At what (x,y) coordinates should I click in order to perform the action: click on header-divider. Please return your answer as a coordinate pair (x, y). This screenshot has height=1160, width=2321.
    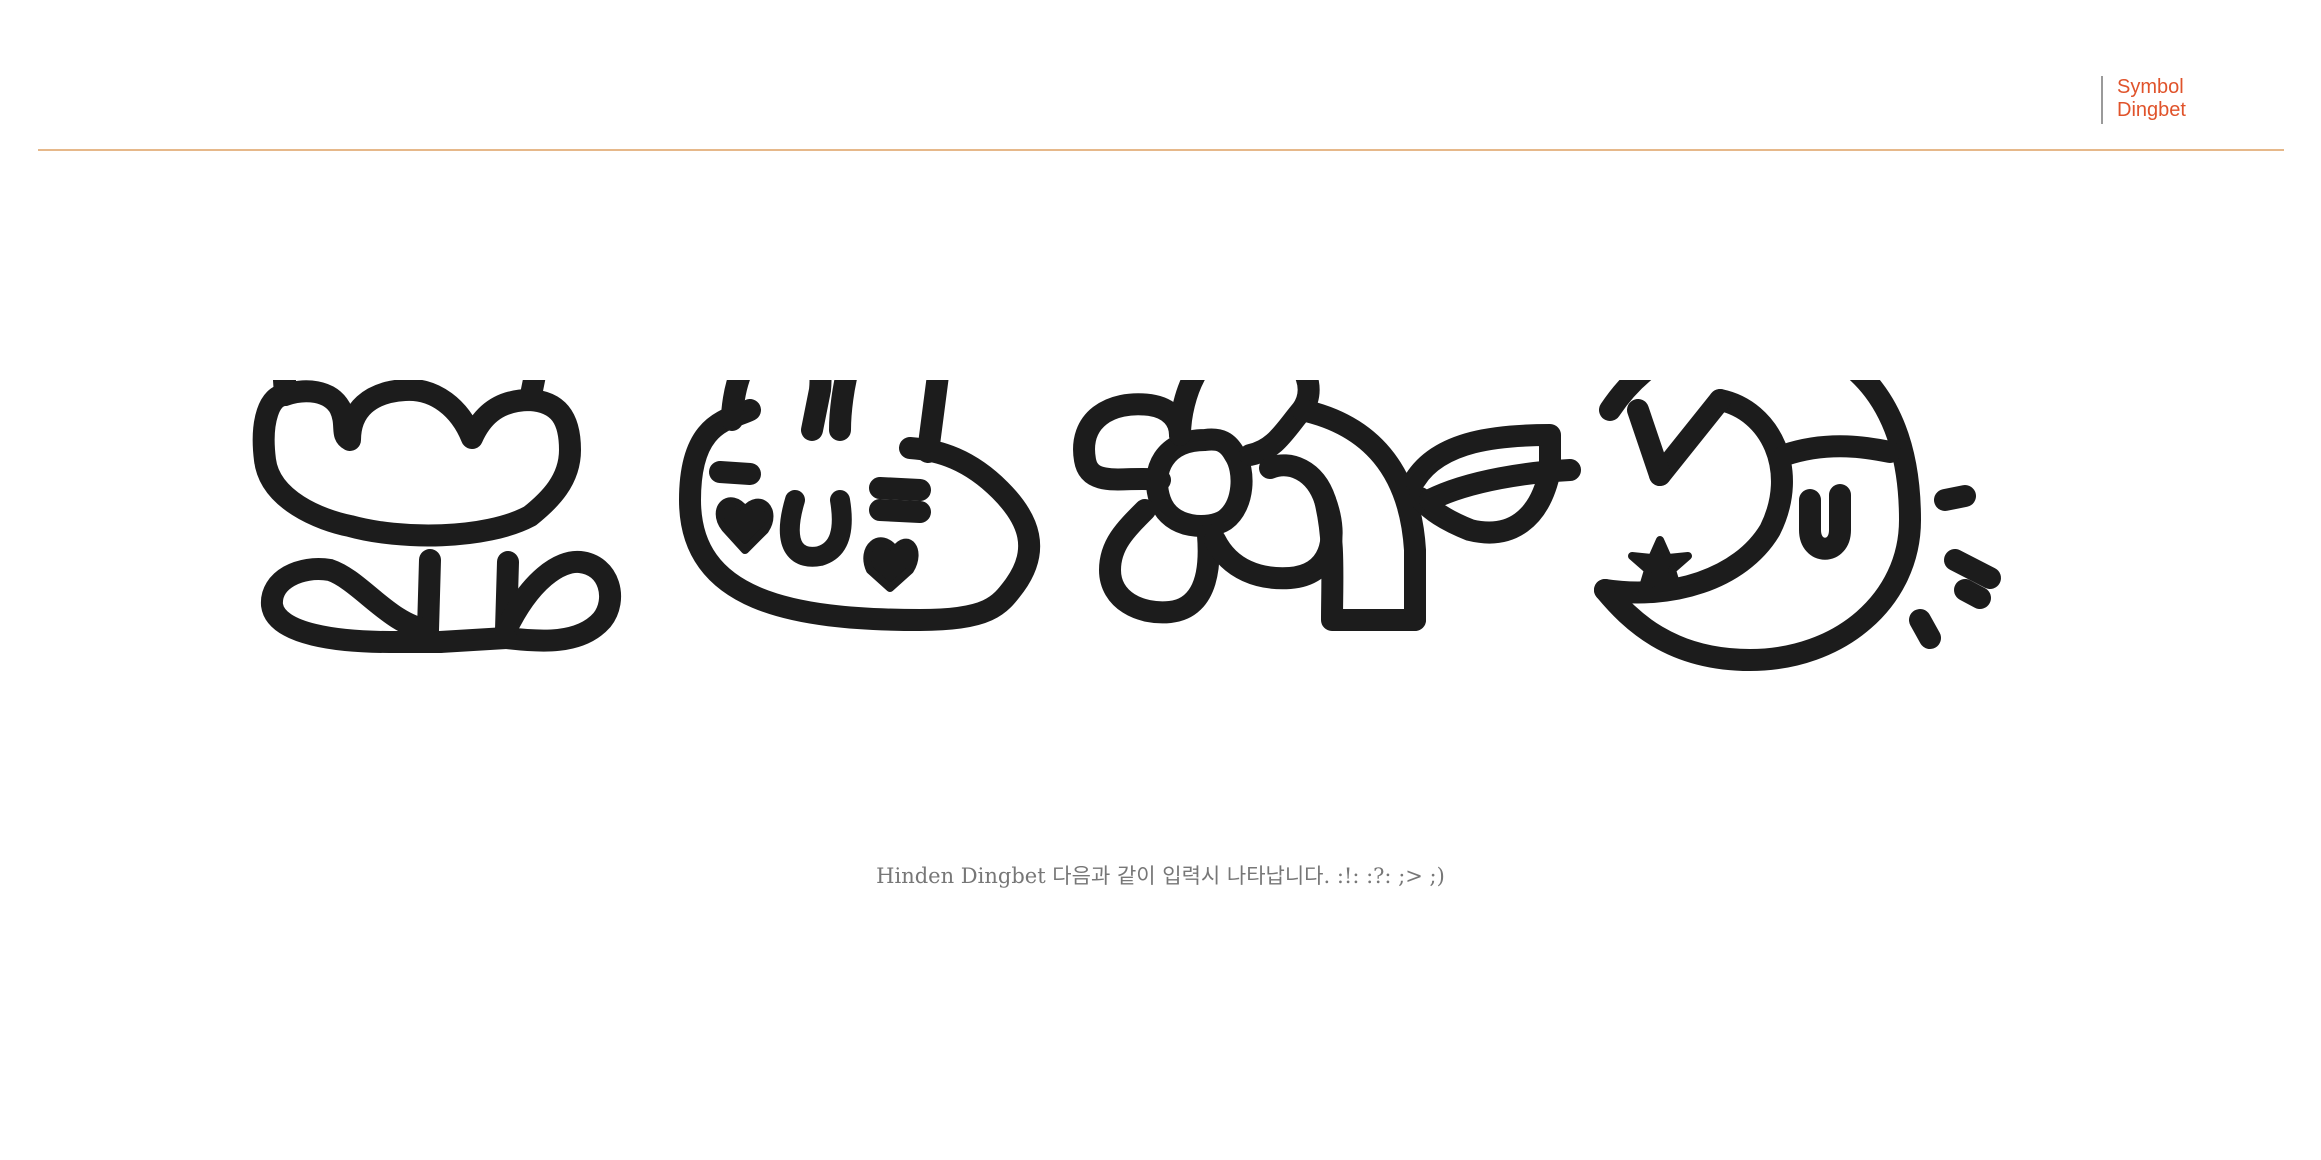
    Looking at the image, I should click on (1161, 150).